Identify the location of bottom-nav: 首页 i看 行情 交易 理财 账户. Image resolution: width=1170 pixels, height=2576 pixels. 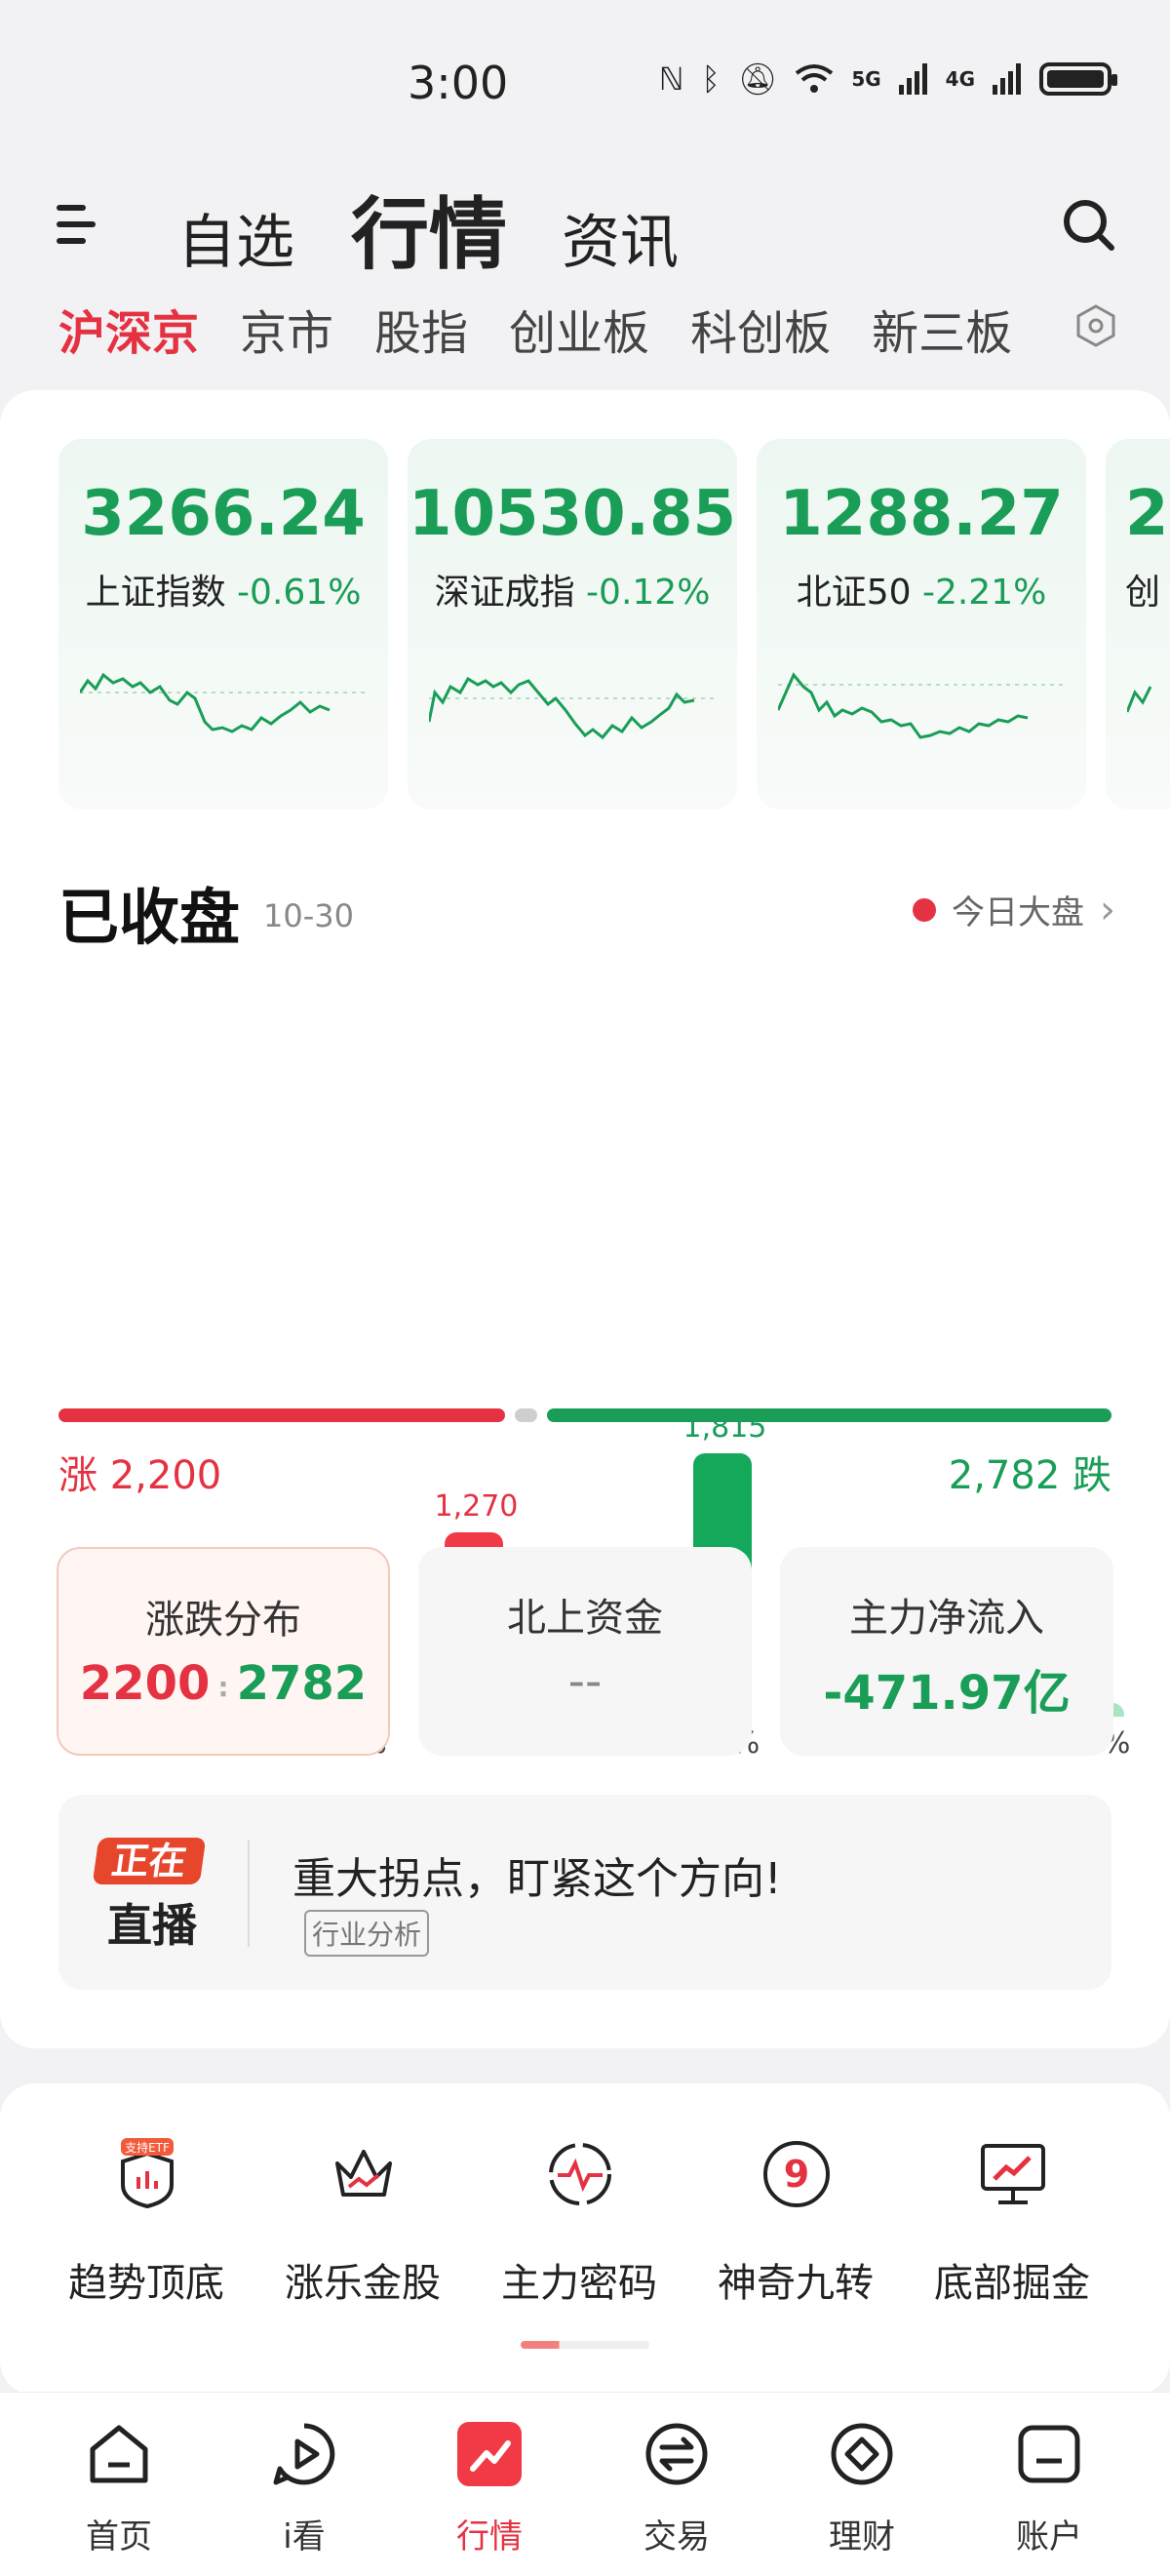
(585, 2484).